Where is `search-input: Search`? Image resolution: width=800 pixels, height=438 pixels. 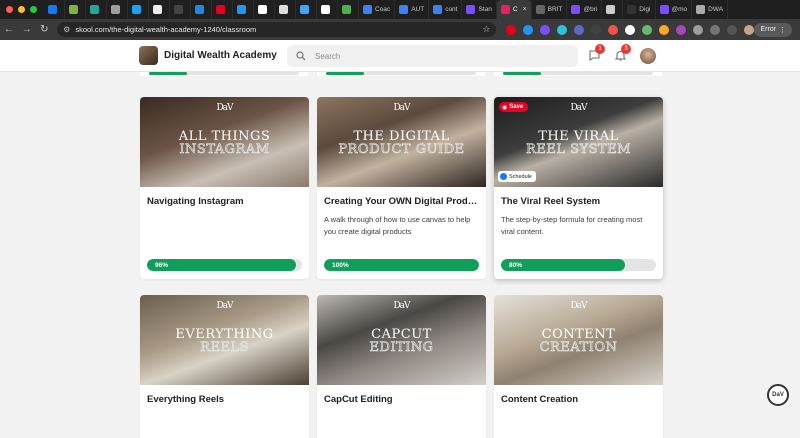
search-input: Search is located at coordinates (432, 56).